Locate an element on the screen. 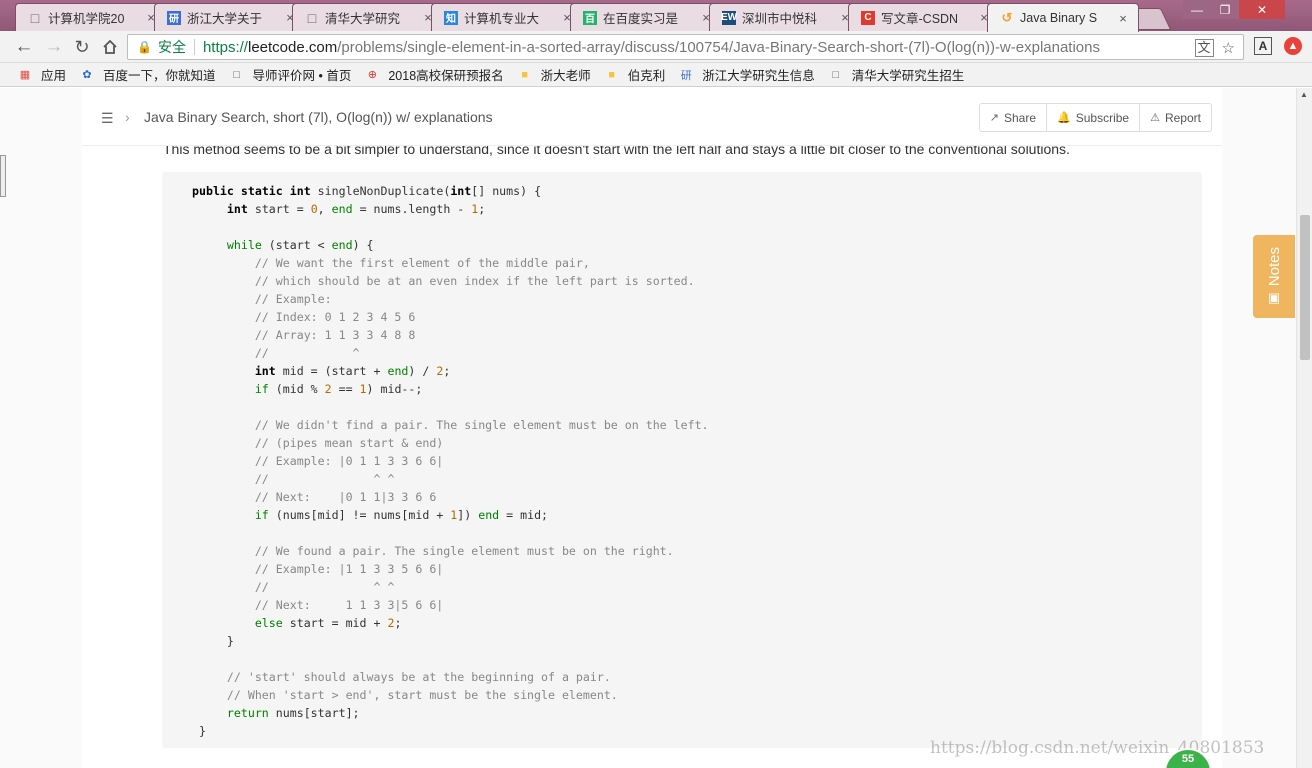 This screenshot has height=768, width=1312. url-scheme: https:// is located at coordinates (225, 47).